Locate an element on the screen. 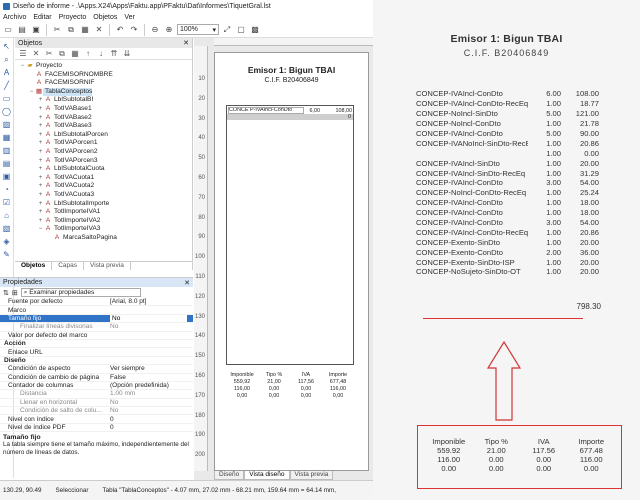 The width and height of the screenshot is (640, 500). property-row: Marco is located at coordinates (96, 310).